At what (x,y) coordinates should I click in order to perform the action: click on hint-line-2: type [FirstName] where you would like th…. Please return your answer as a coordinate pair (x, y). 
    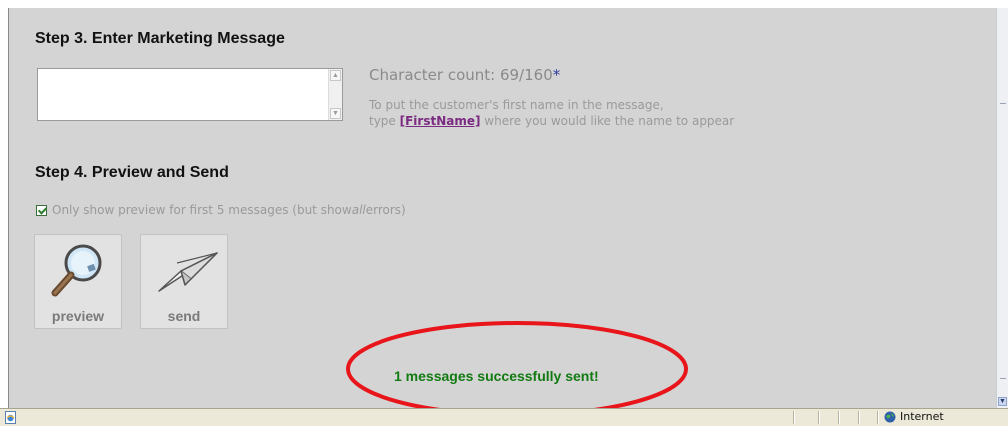
    Looking at the image, I should click on (551, 121).